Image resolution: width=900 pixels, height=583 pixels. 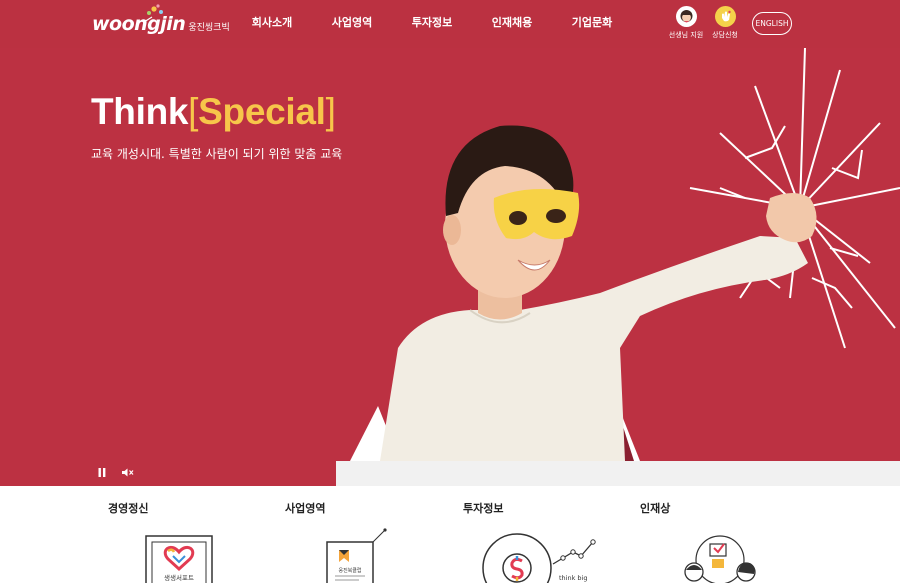 I want to click on boy-yellow-mask, so click(x=536, y=214).